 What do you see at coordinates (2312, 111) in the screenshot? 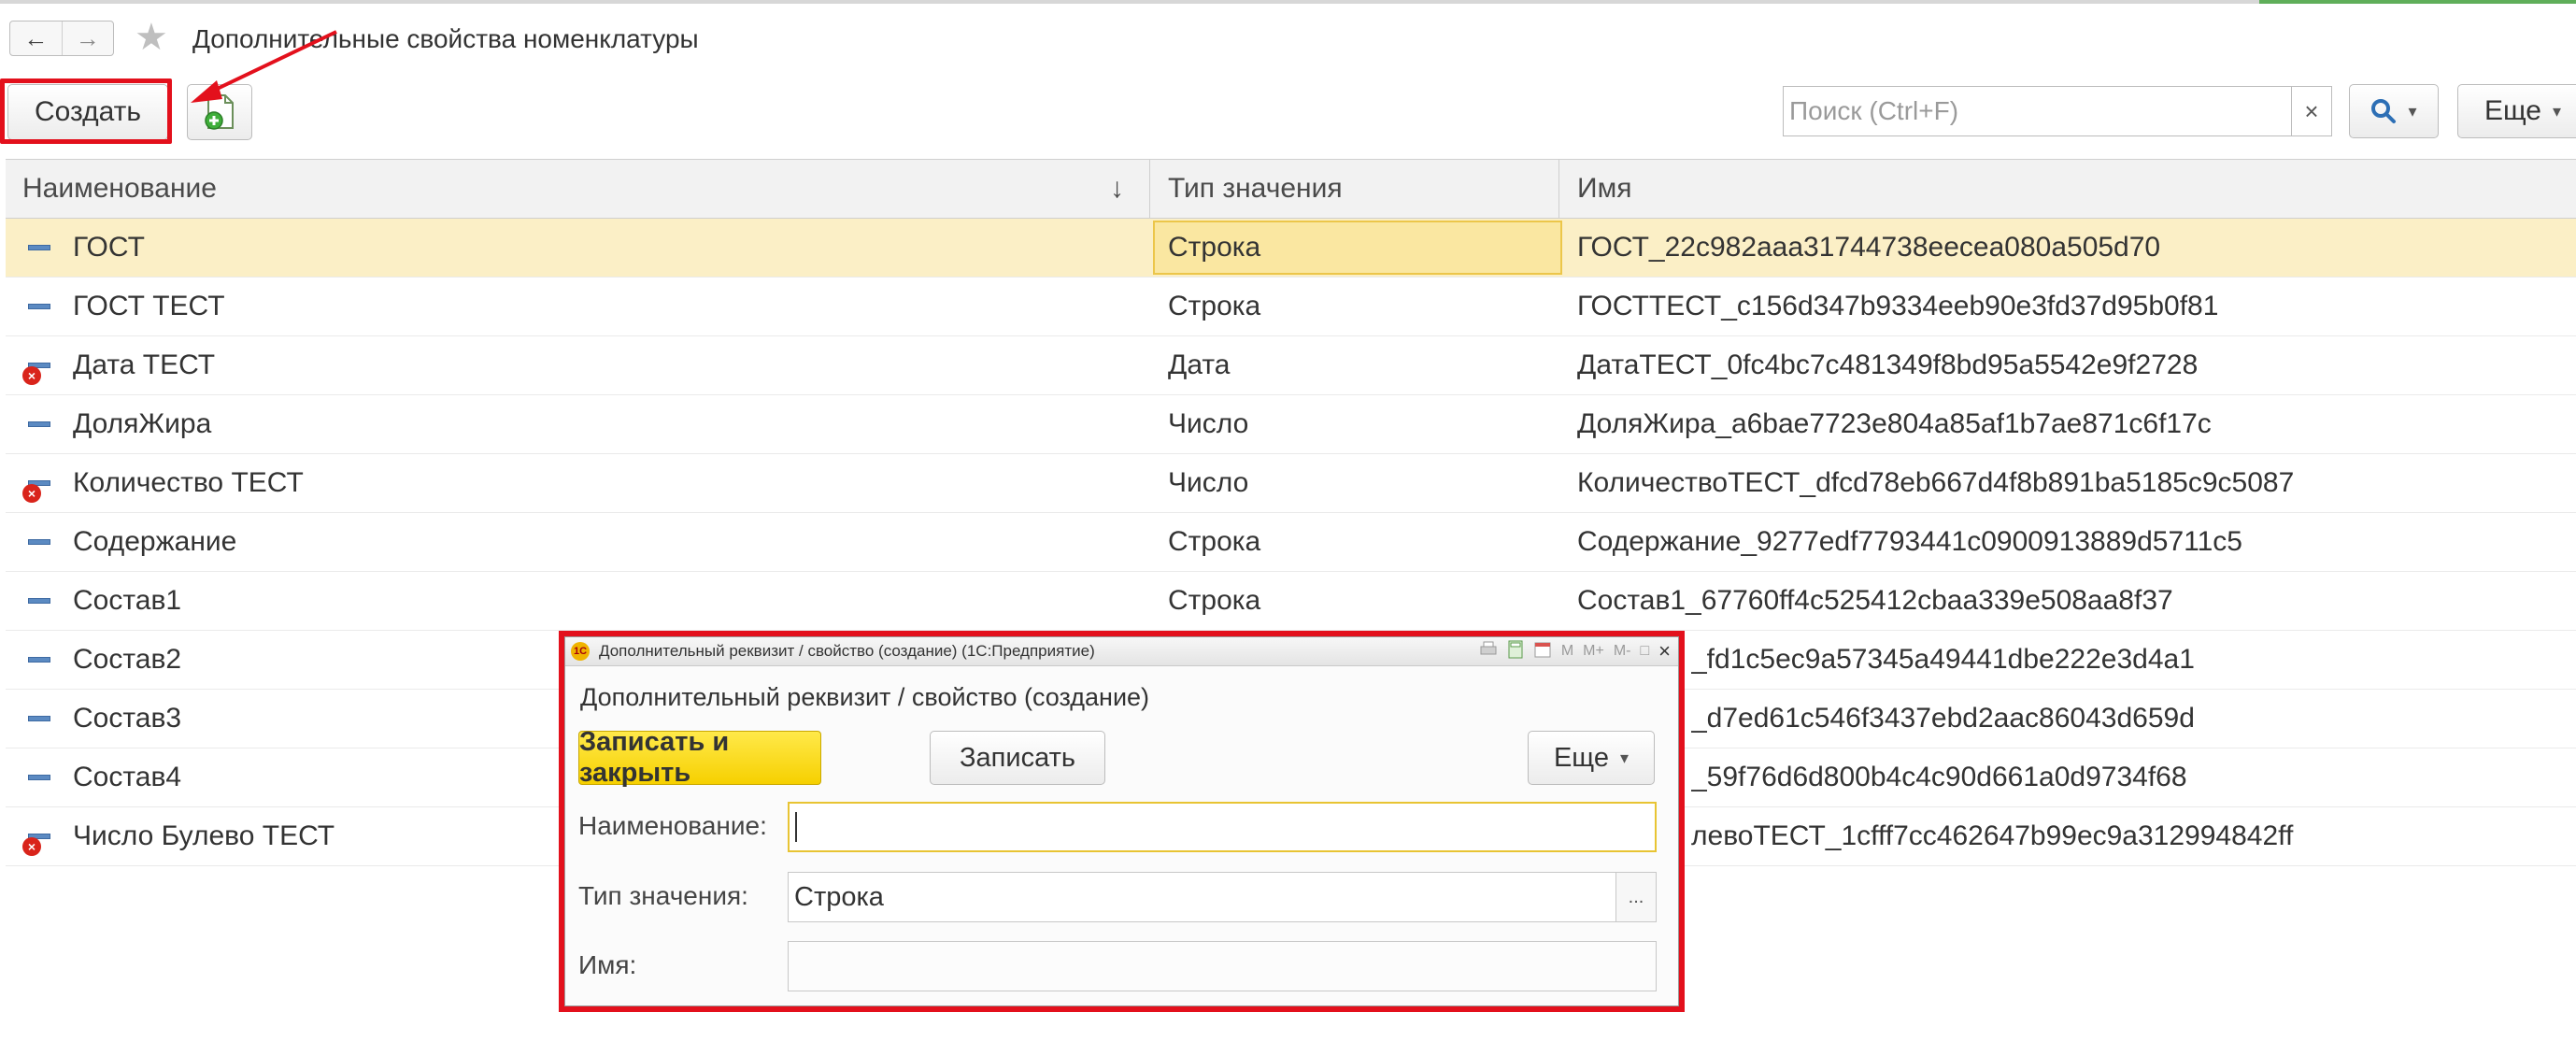
I see `clear-search-icon: ×` at bounding box center [2312, 111].